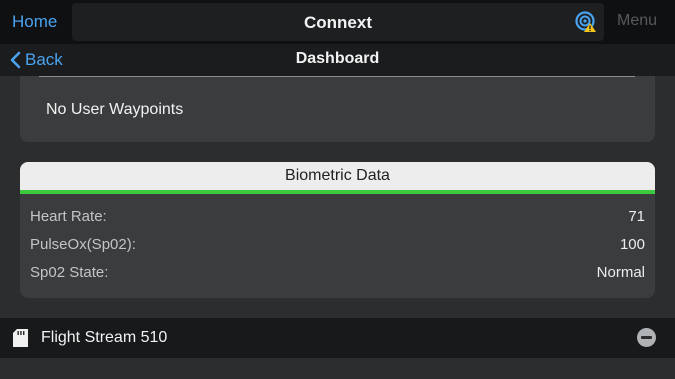 Image resolution: width=675 pixels, height=379 pixels. I want to click on heart-rate-row: Heart Rate: 71, so click(337, 219).